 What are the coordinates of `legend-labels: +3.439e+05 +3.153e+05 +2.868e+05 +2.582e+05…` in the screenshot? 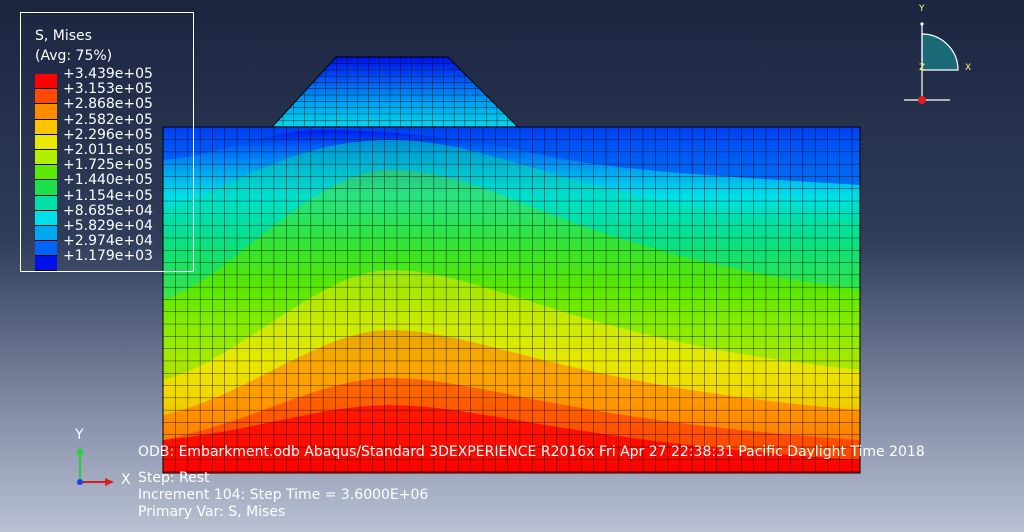 It's located at (108, 165).